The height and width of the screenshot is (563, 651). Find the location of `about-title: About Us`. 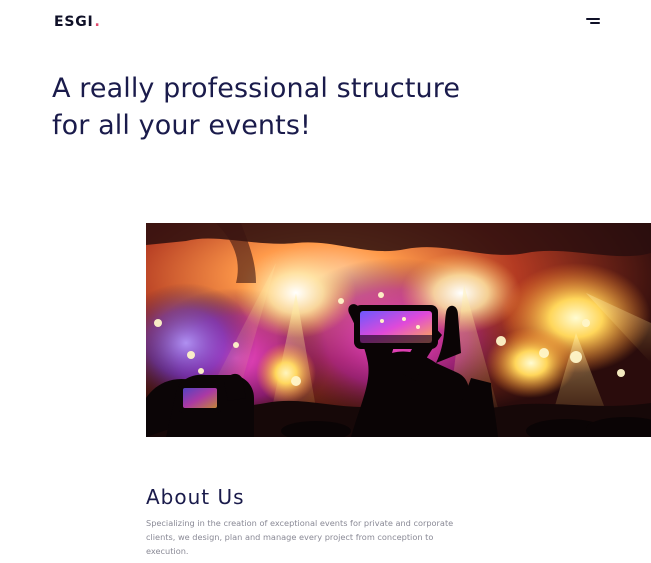

about-title: About Us is located at coordinates (195, 497).